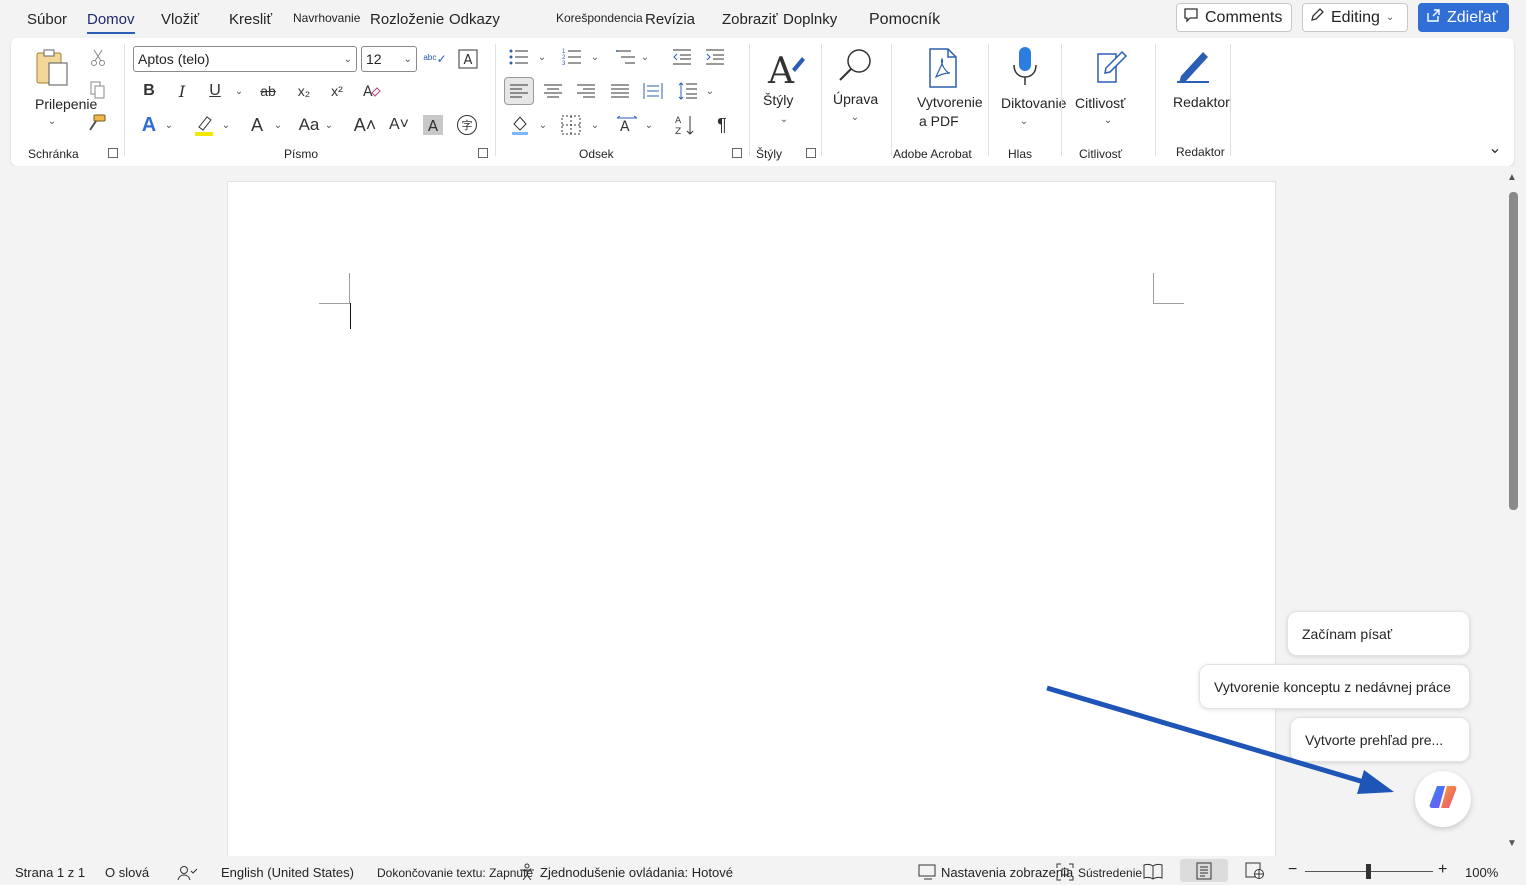 The width and height of the screenshot is (1526, 885). I want to click on microphone-icon, so click(1025, 66).